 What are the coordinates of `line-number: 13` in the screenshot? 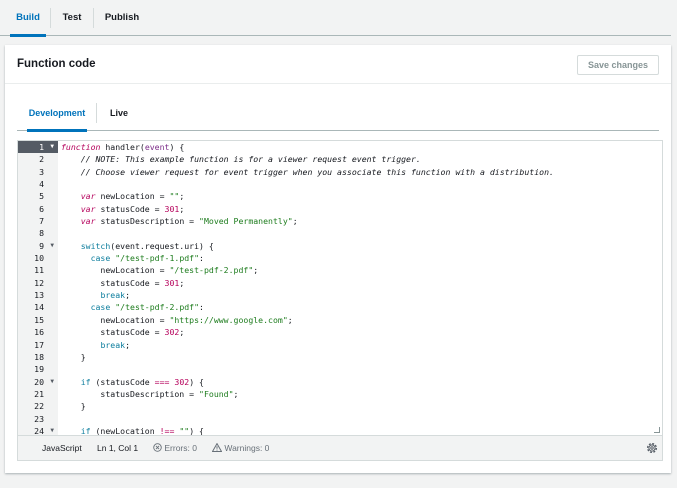 It's located at (38, 295).